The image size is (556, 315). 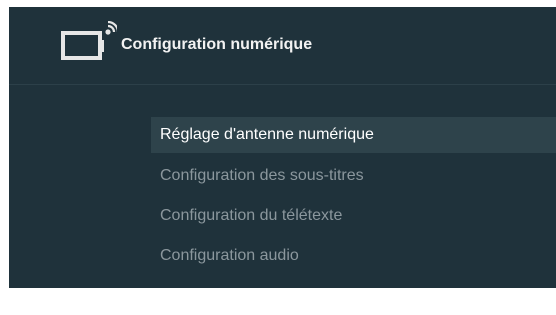 I want to click on tv-signal-icon, so click(x=89, y=40).